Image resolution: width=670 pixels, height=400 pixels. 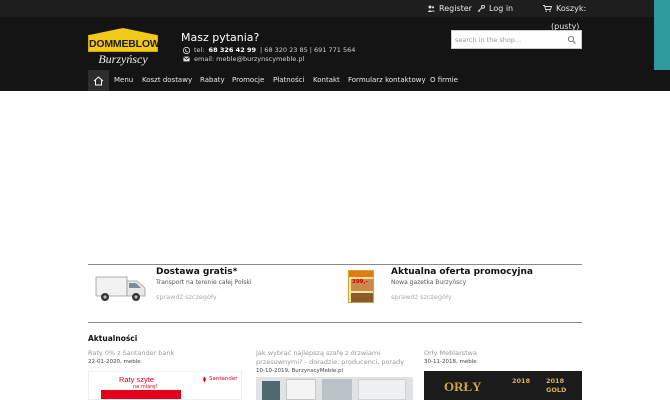 I want to click on promo-leaflet-image: 399,-, so click(x=361, y=286).